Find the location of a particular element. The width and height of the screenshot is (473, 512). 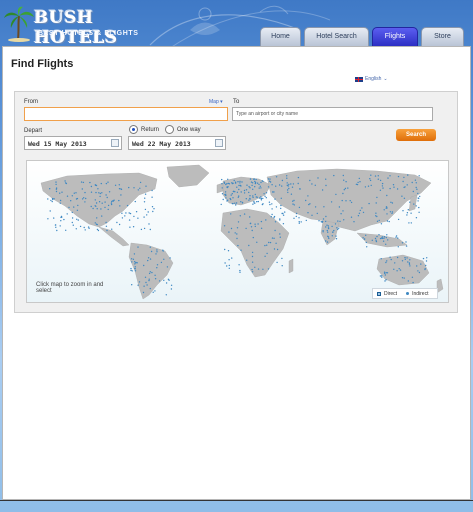

tab-hotel-search: Hotel Search is located at coordinates (336, 36).